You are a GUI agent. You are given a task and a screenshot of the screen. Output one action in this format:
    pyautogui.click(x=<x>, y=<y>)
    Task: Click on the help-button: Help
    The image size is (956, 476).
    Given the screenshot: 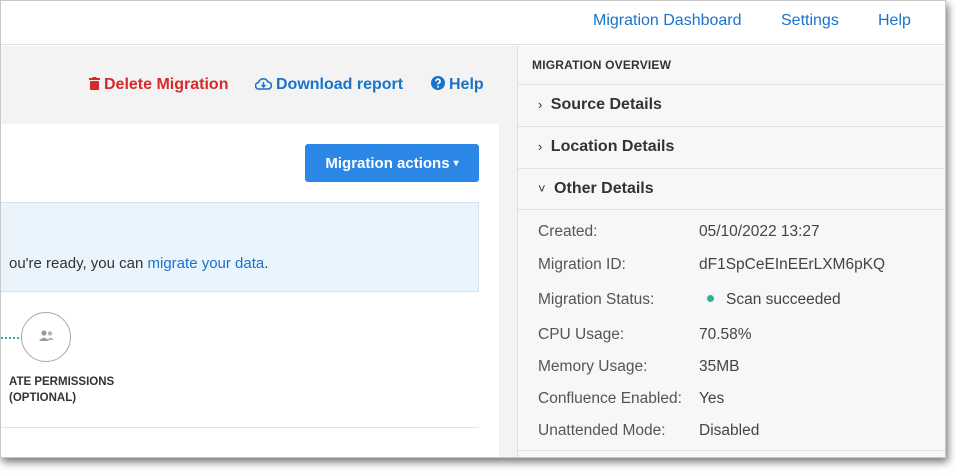 What is the action you would take?
    pyautogui.click(x=457, y=85)
    